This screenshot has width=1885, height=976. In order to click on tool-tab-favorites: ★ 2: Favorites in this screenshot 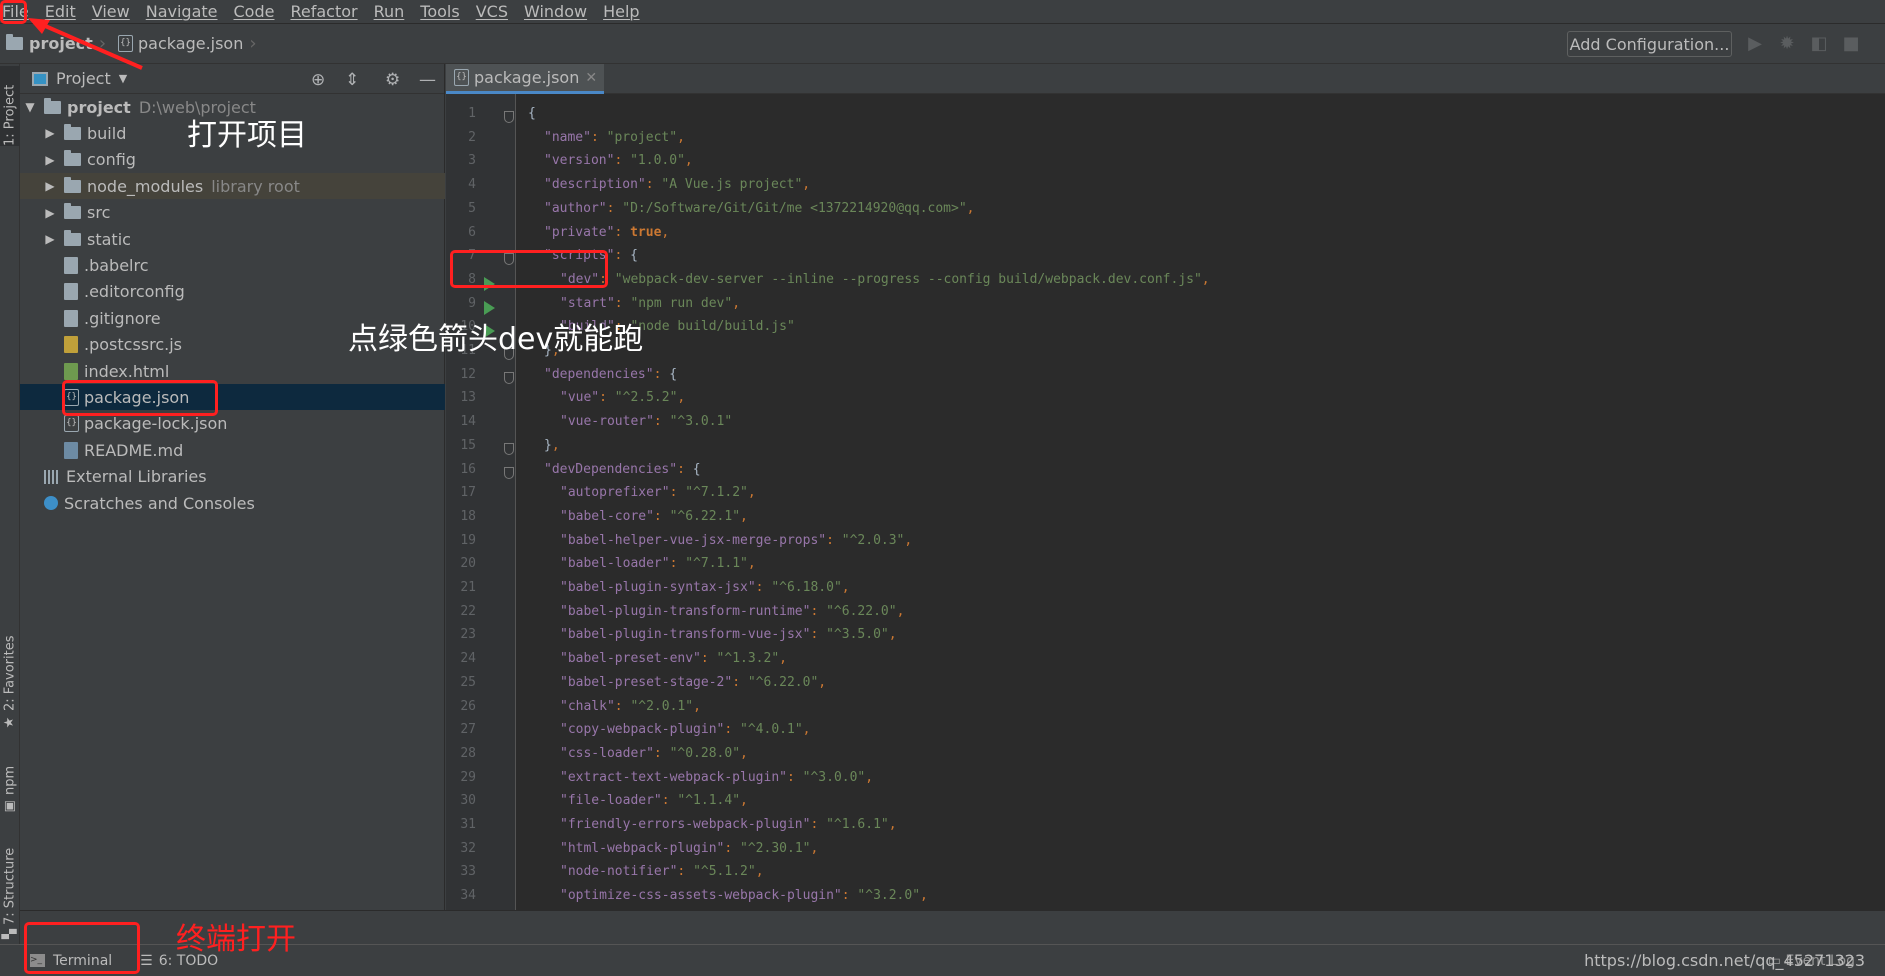, I will do `click(10, 680)`.